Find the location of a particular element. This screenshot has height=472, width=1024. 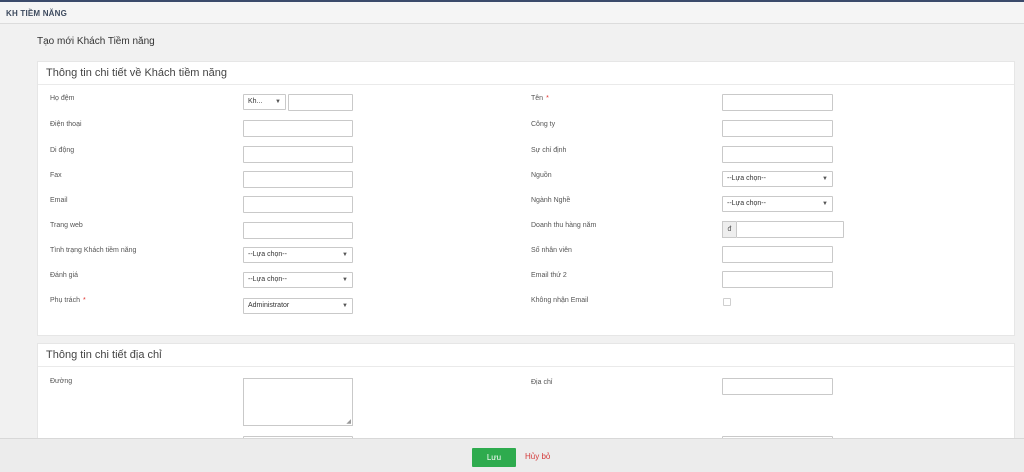

currency-prefix: đ is located at coordinates (729, 229).